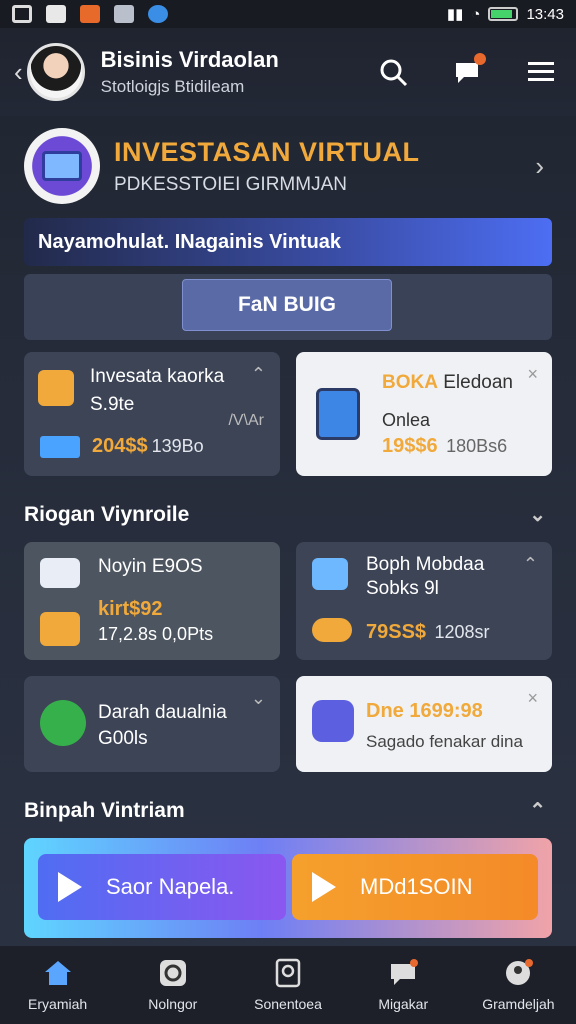 The image size is (576, 1024). What do you see at coordinates (424, 601) in the screenshot?
I see `investment-card: Boph Mobdaa Sobks 9l ⌃ 79SS$ 1208sr` at bounding box center [424, 601].